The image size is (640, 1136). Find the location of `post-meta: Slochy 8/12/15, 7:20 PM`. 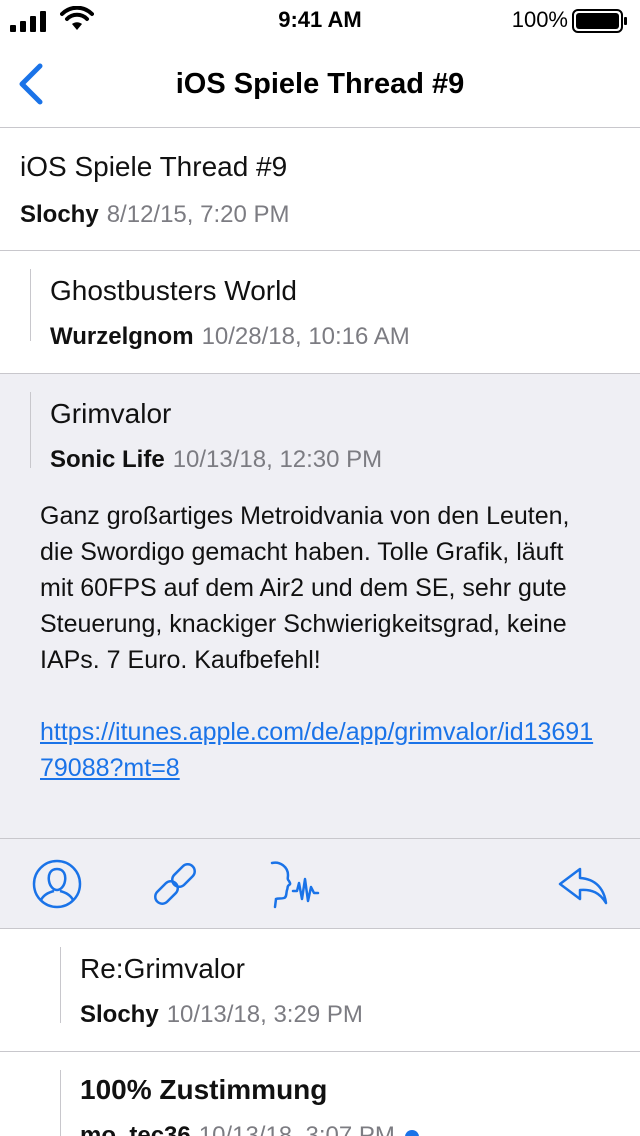

post-meta: Slochy 8/12/15, 7:20 PM is located at coordinates (155, 215).